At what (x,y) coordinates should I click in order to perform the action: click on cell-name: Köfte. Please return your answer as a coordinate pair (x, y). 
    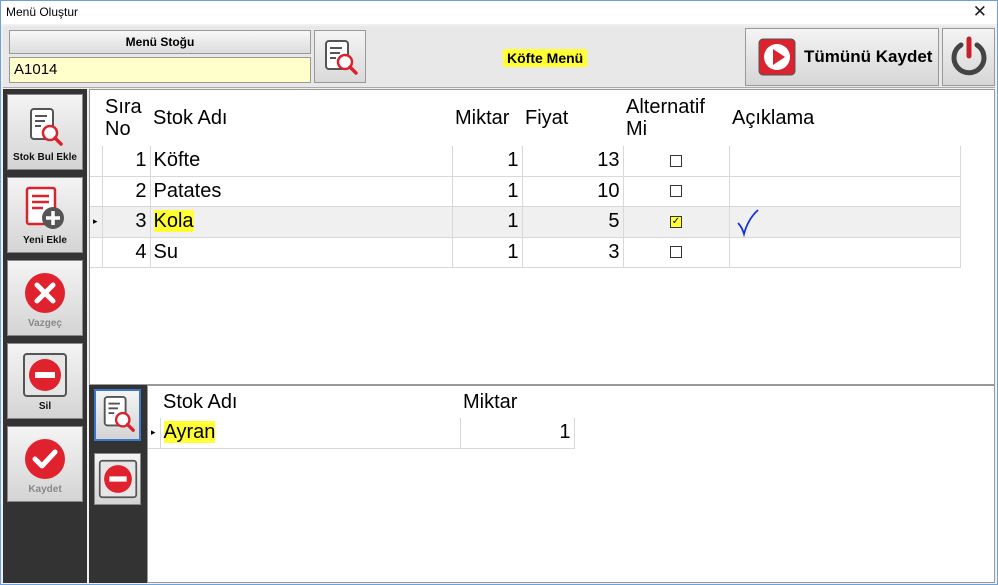
    Looking at the image, I should click on (301, 161).